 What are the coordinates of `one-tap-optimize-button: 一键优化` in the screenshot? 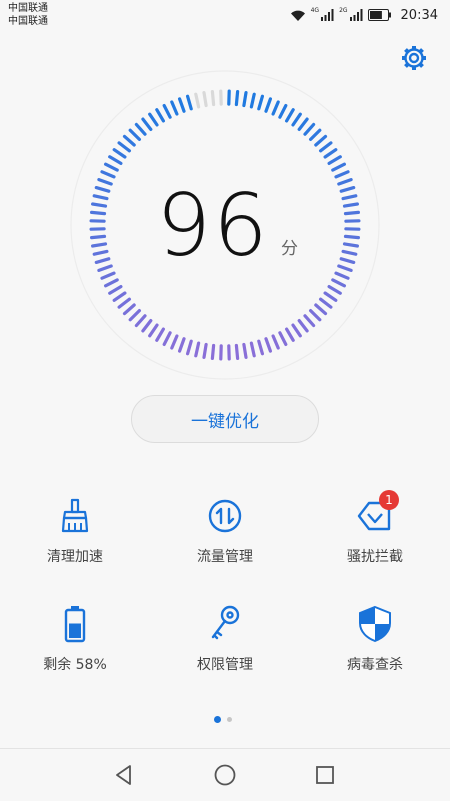 It's located at (225, 419).